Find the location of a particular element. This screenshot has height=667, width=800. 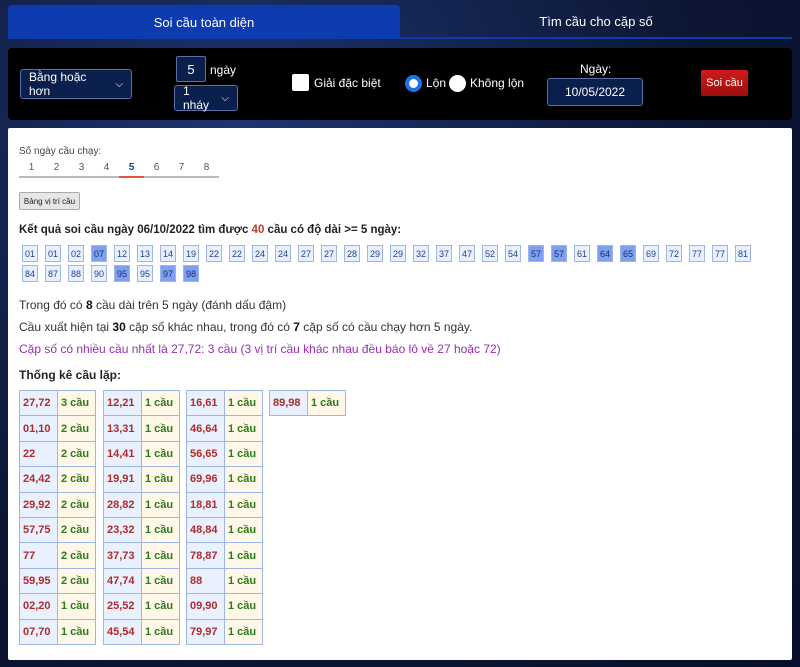

number-cell: 98 is located at coordinates (191, 273).